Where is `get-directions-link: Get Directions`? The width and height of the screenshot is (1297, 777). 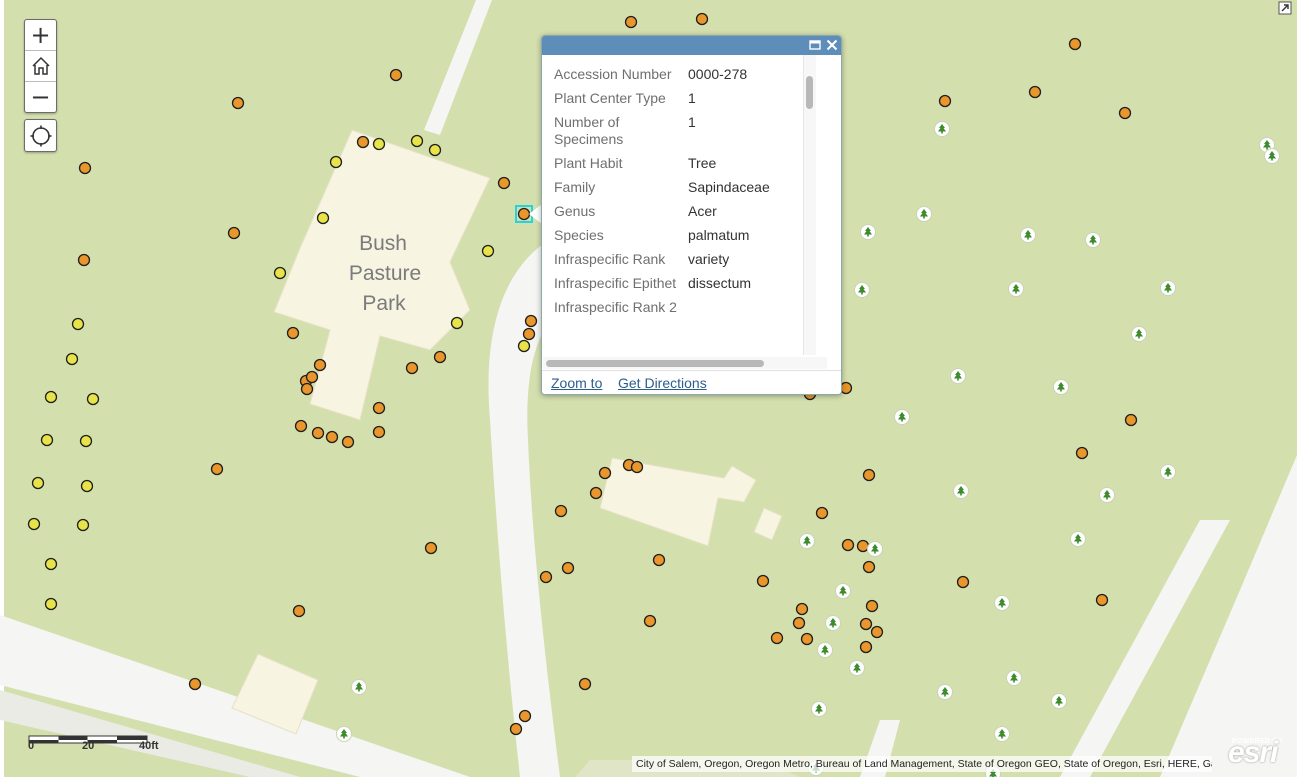 get-directions-link: Get Directions is located at coordinates (662, 383).